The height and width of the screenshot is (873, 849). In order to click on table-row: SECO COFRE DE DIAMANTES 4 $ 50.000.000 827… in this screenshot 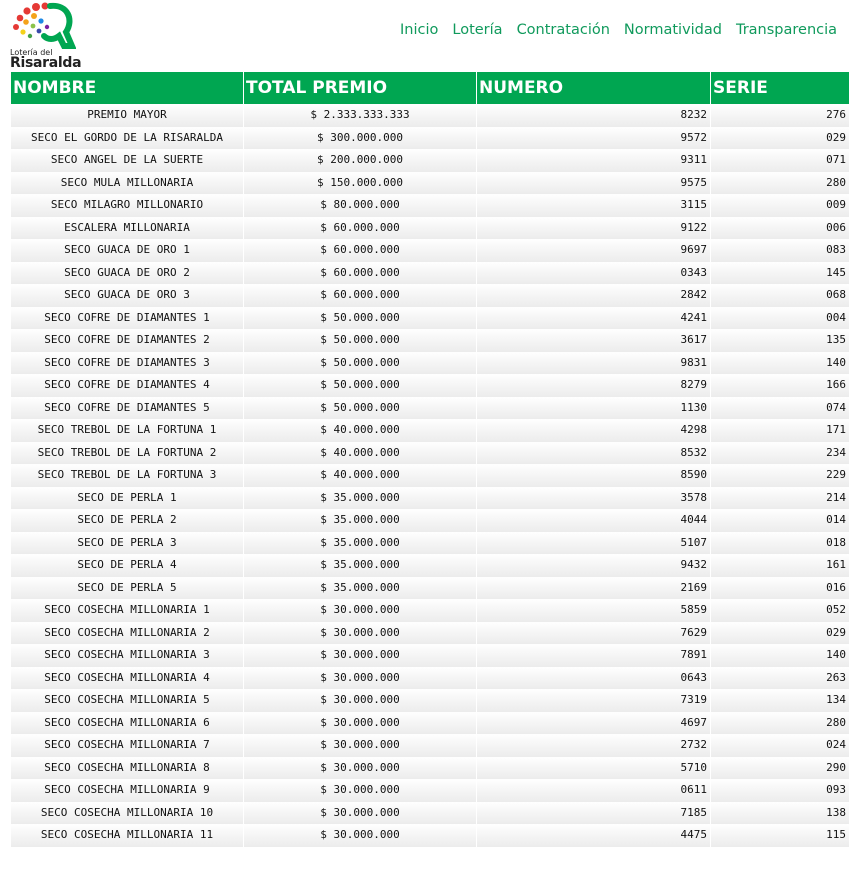, I will do `click(430, 385)`.